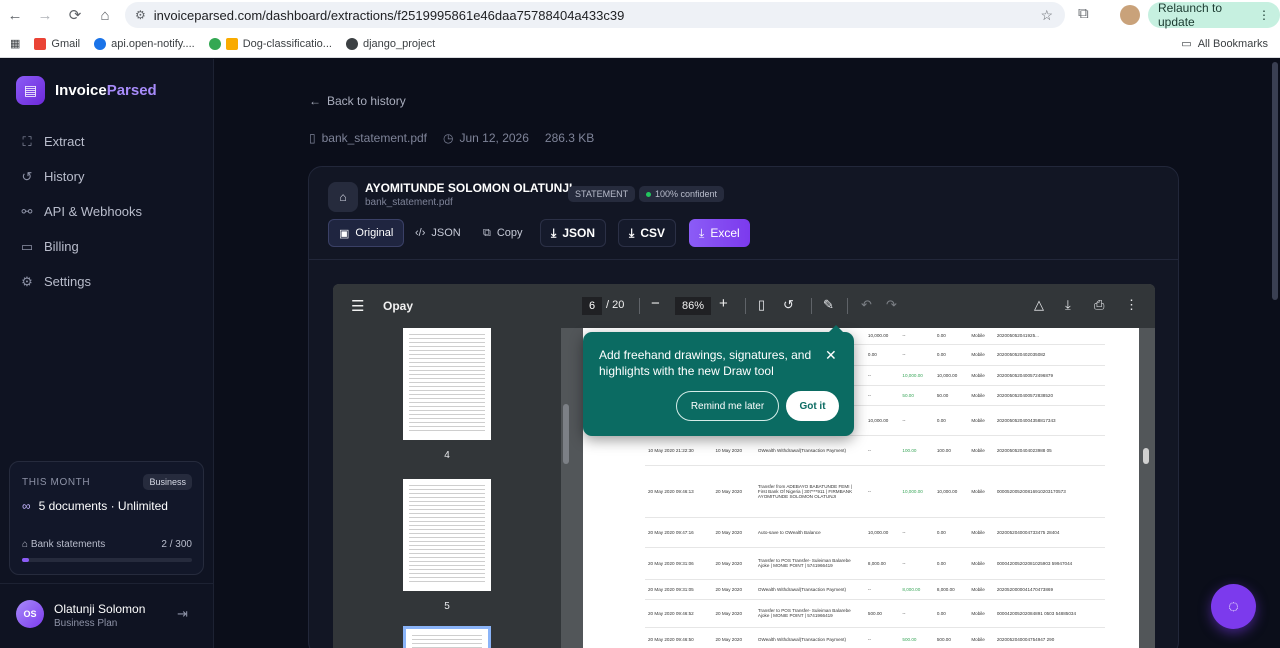  I want to click on thumbnail-scrollbar, so click(566, 434).